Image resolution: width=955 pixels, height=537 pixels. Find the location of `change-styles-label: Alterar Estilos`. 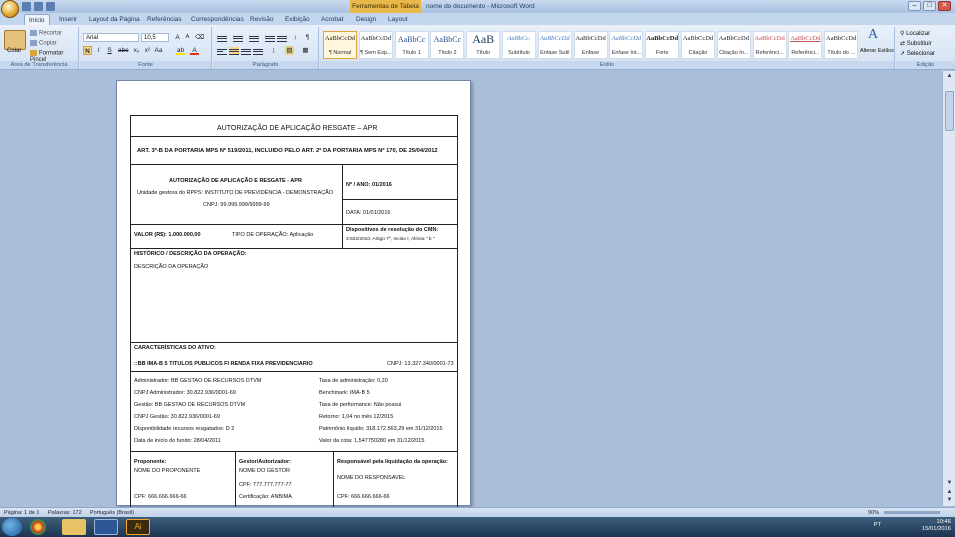

change-styles-label: Alterar Estilos is located at coordinates (877, 51).